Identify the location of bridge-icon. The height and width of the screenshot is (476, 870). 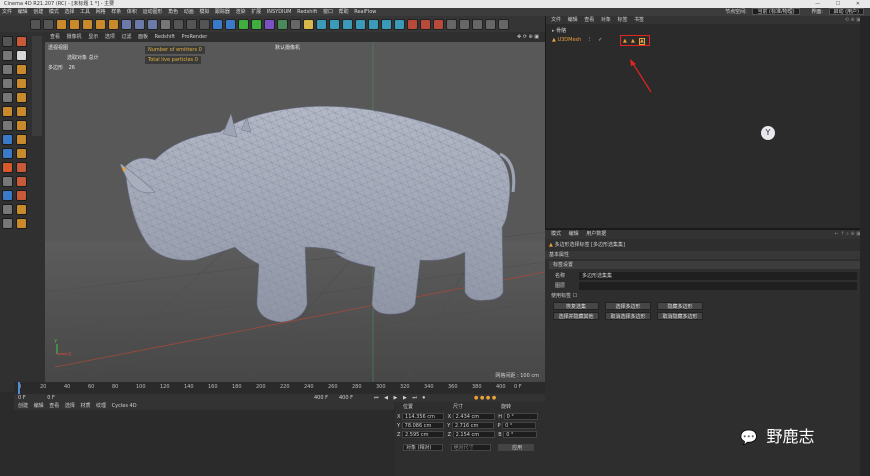
(21, 111).